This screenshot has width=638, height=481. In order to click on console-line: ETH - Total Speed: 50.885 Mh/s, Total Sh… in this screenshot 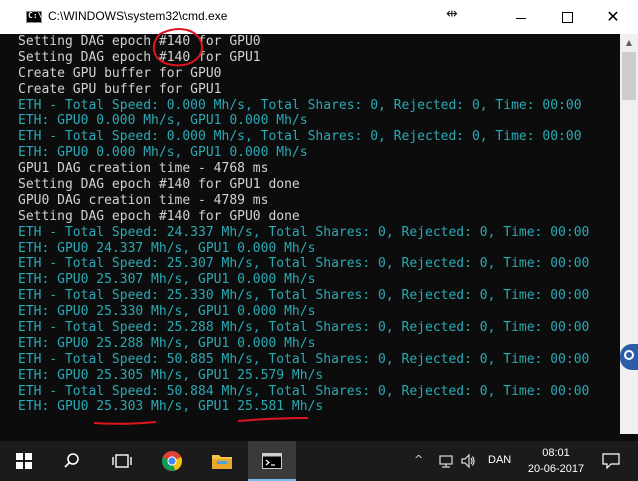, I will do `click(304, 359)`.